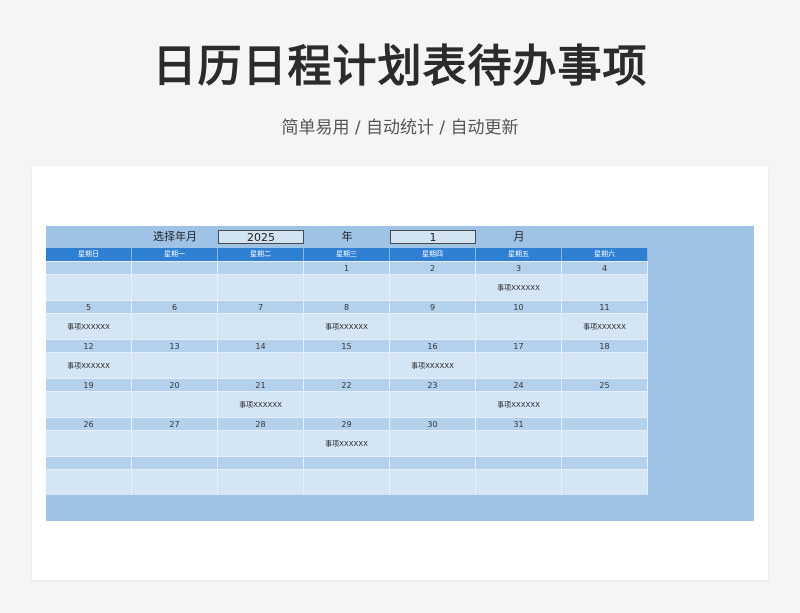 Image resolution: width=800 pixels, height=613 pixels. I want to click on day-number-cell: 14, so click(261, 345).